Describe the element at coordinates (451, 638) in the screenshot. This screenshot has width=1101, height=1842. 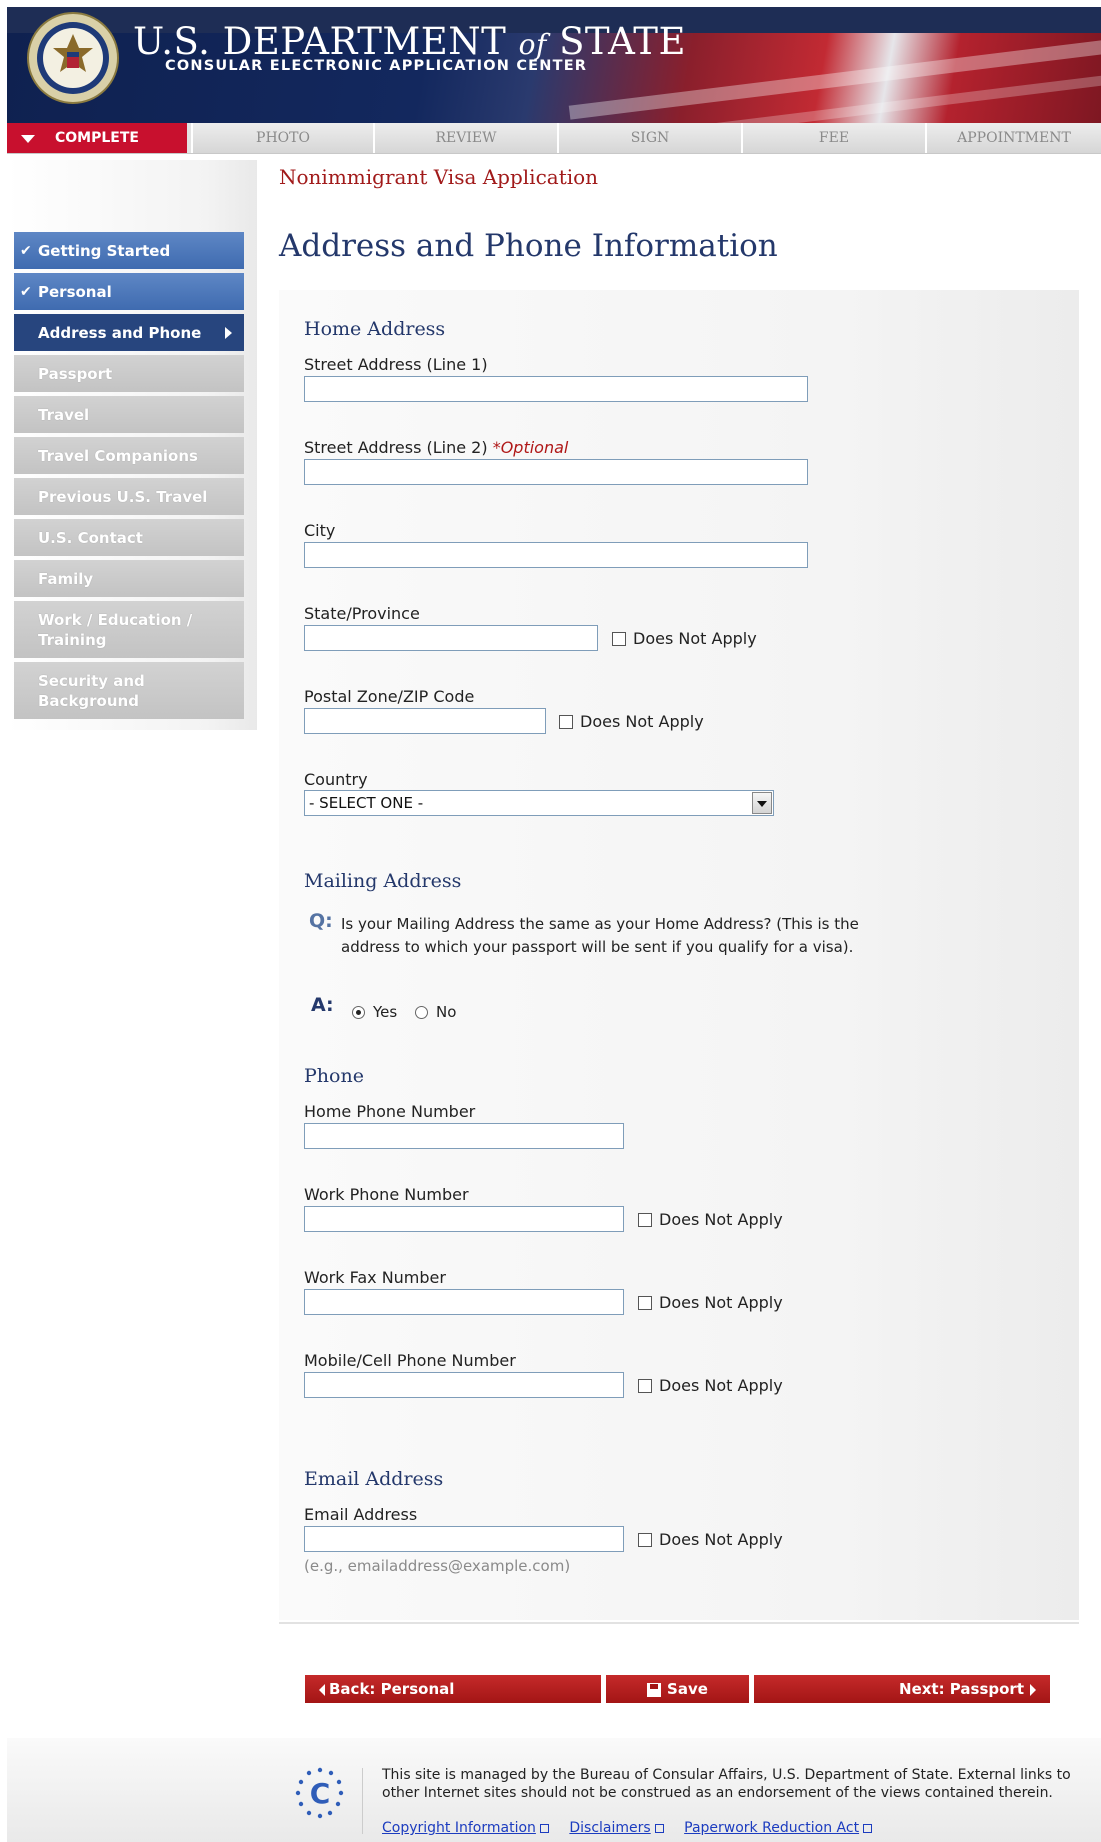
I see `state-input` at that location.